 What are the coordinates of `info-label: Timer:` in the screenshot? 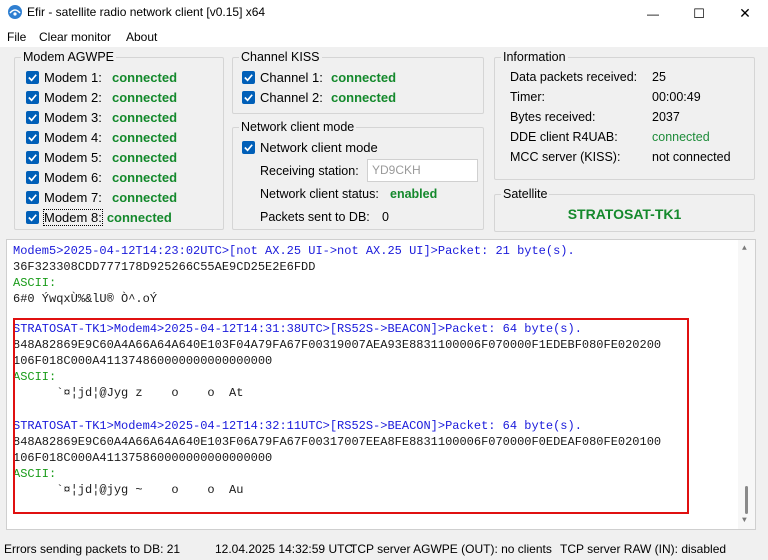 It's located at (527, 97).